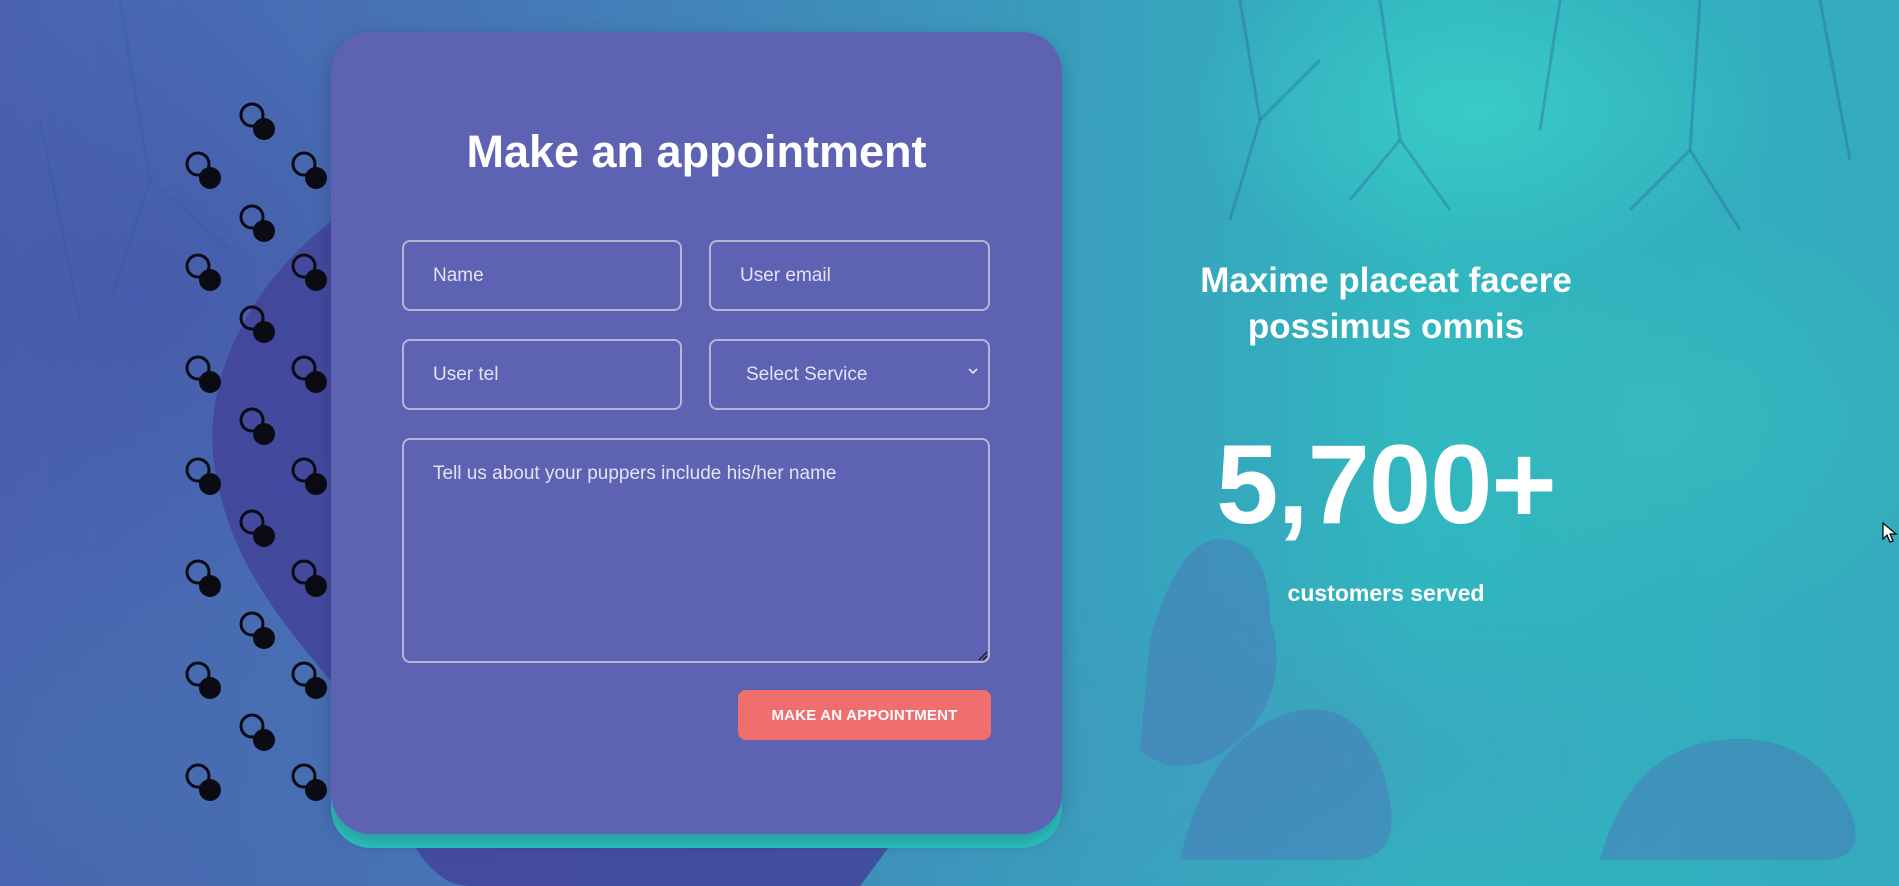 This screenshot has height=886, width=1899. What do you see at coordinates (982, 655) in the screenshot?
I see `resize-handle-icon` at bounding box center [982, 655].